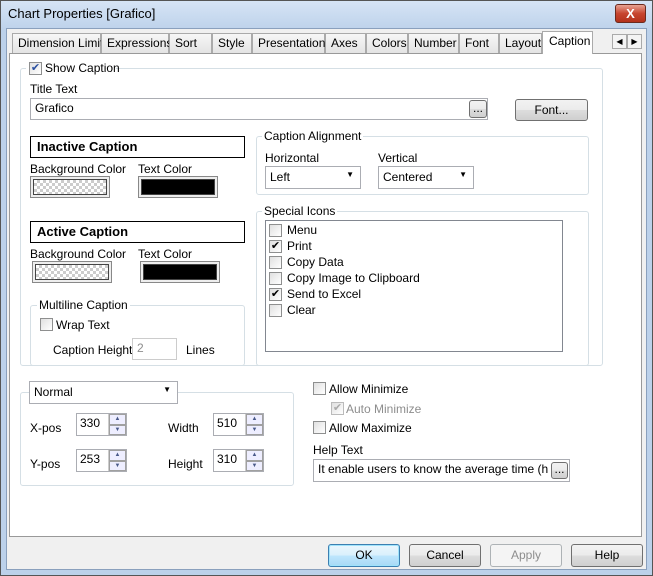 This screenshot has width=653, height=576. What do you see at coordinates (526, 555) in the screenshot?
I see `apply-button: Apply` at bounding box center [526, 555].